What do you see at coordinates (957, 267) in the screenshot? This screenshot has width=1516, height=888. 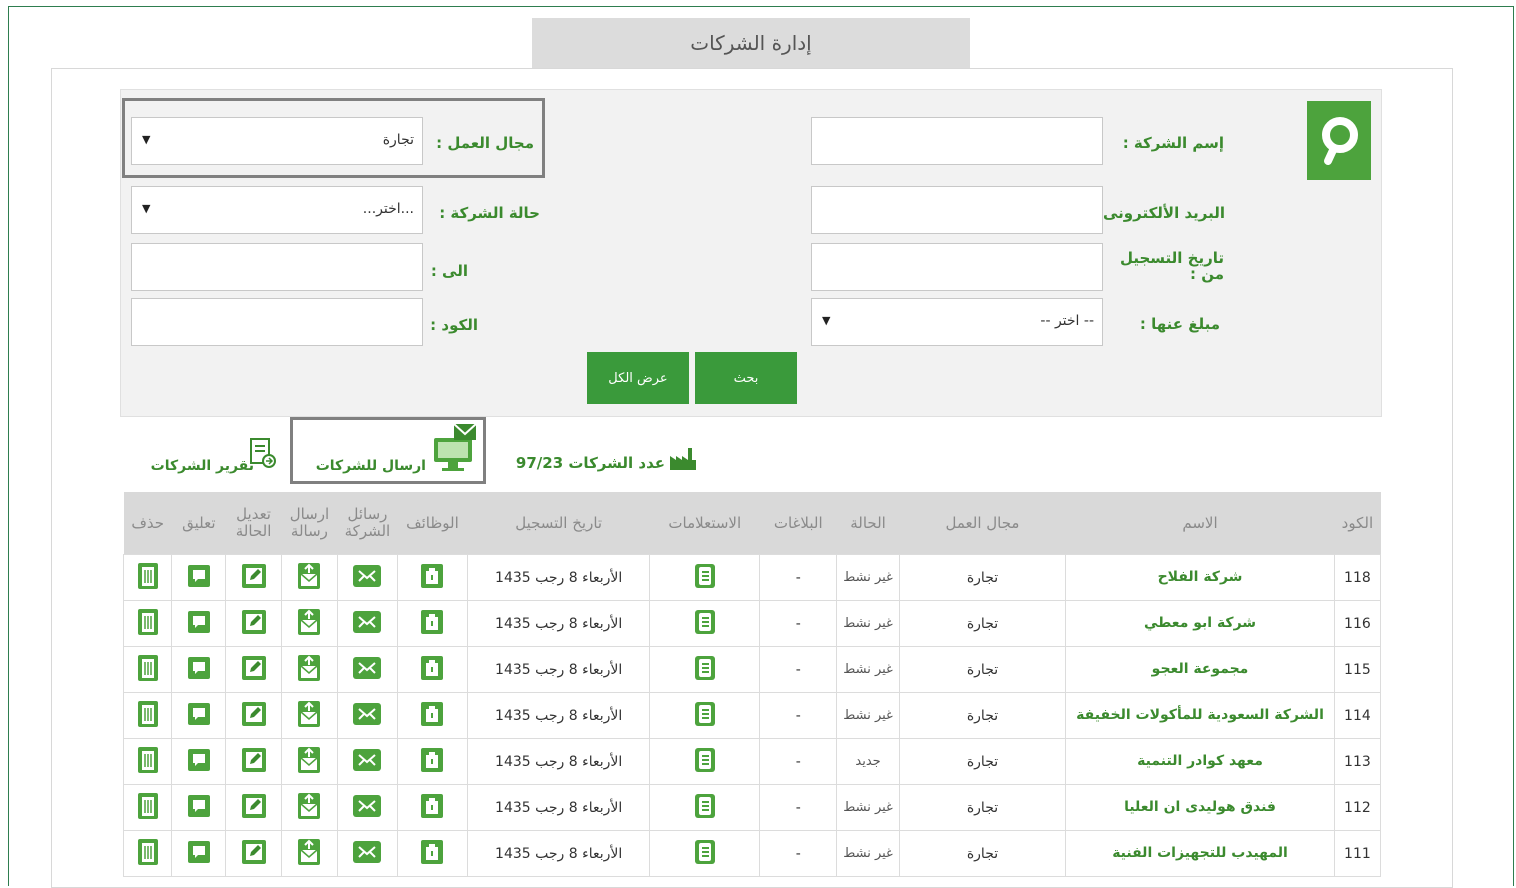 I see `reg-date-from-input` at bounding box center [957, 267].